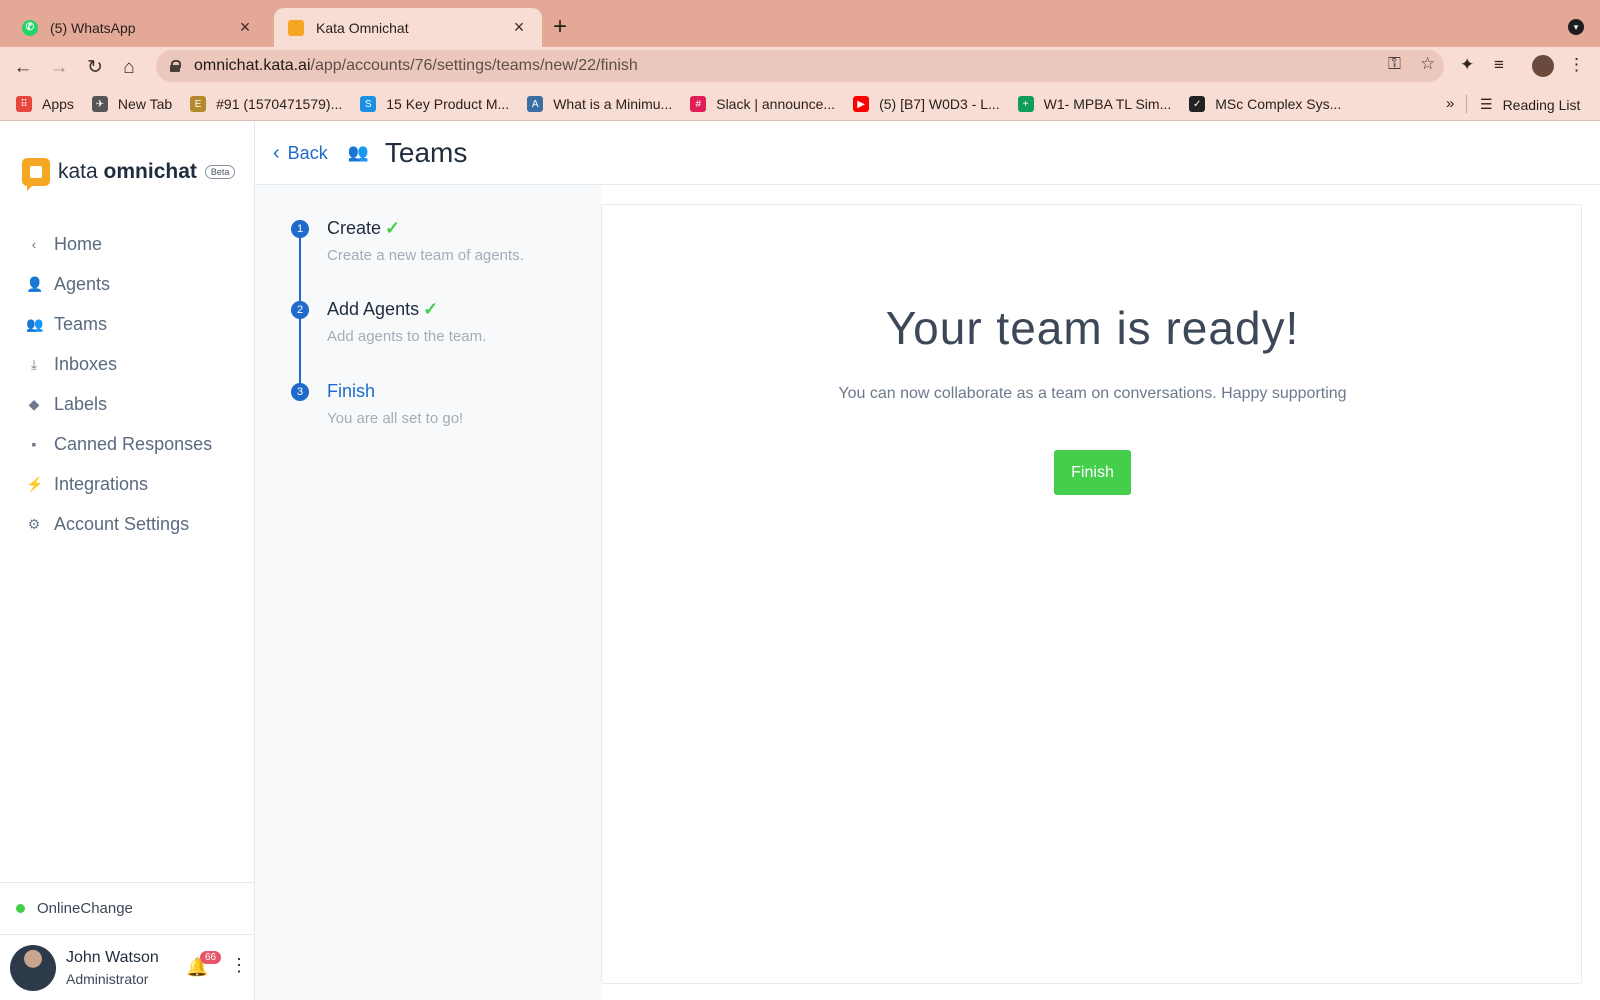  I want to click on back-arrow-icon: ←, so click(23, 68).